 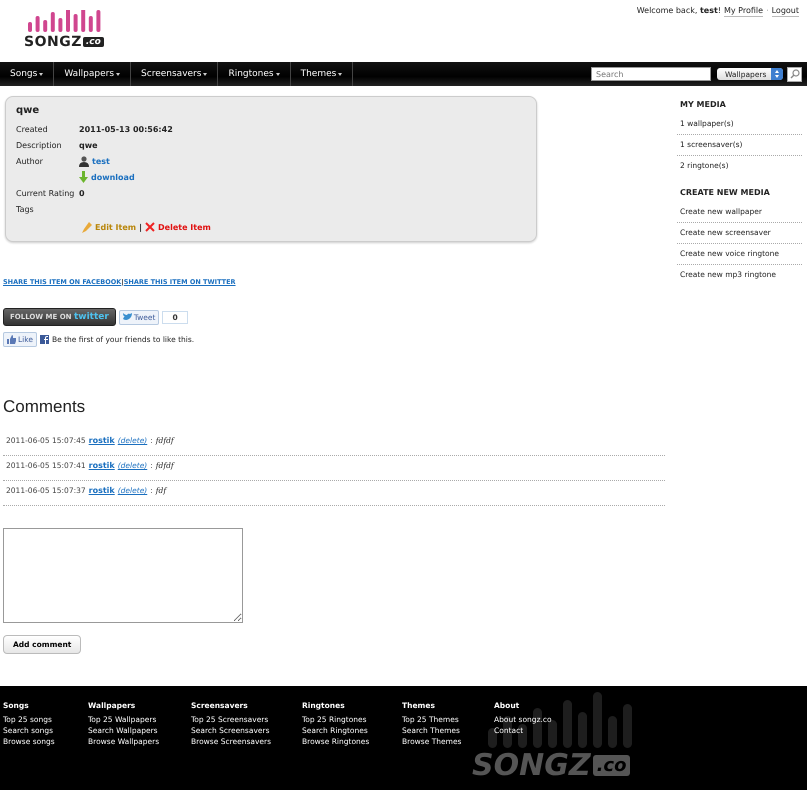 I want to click on nav-menu-item: Wallpapers, so click(x=93, y=74).